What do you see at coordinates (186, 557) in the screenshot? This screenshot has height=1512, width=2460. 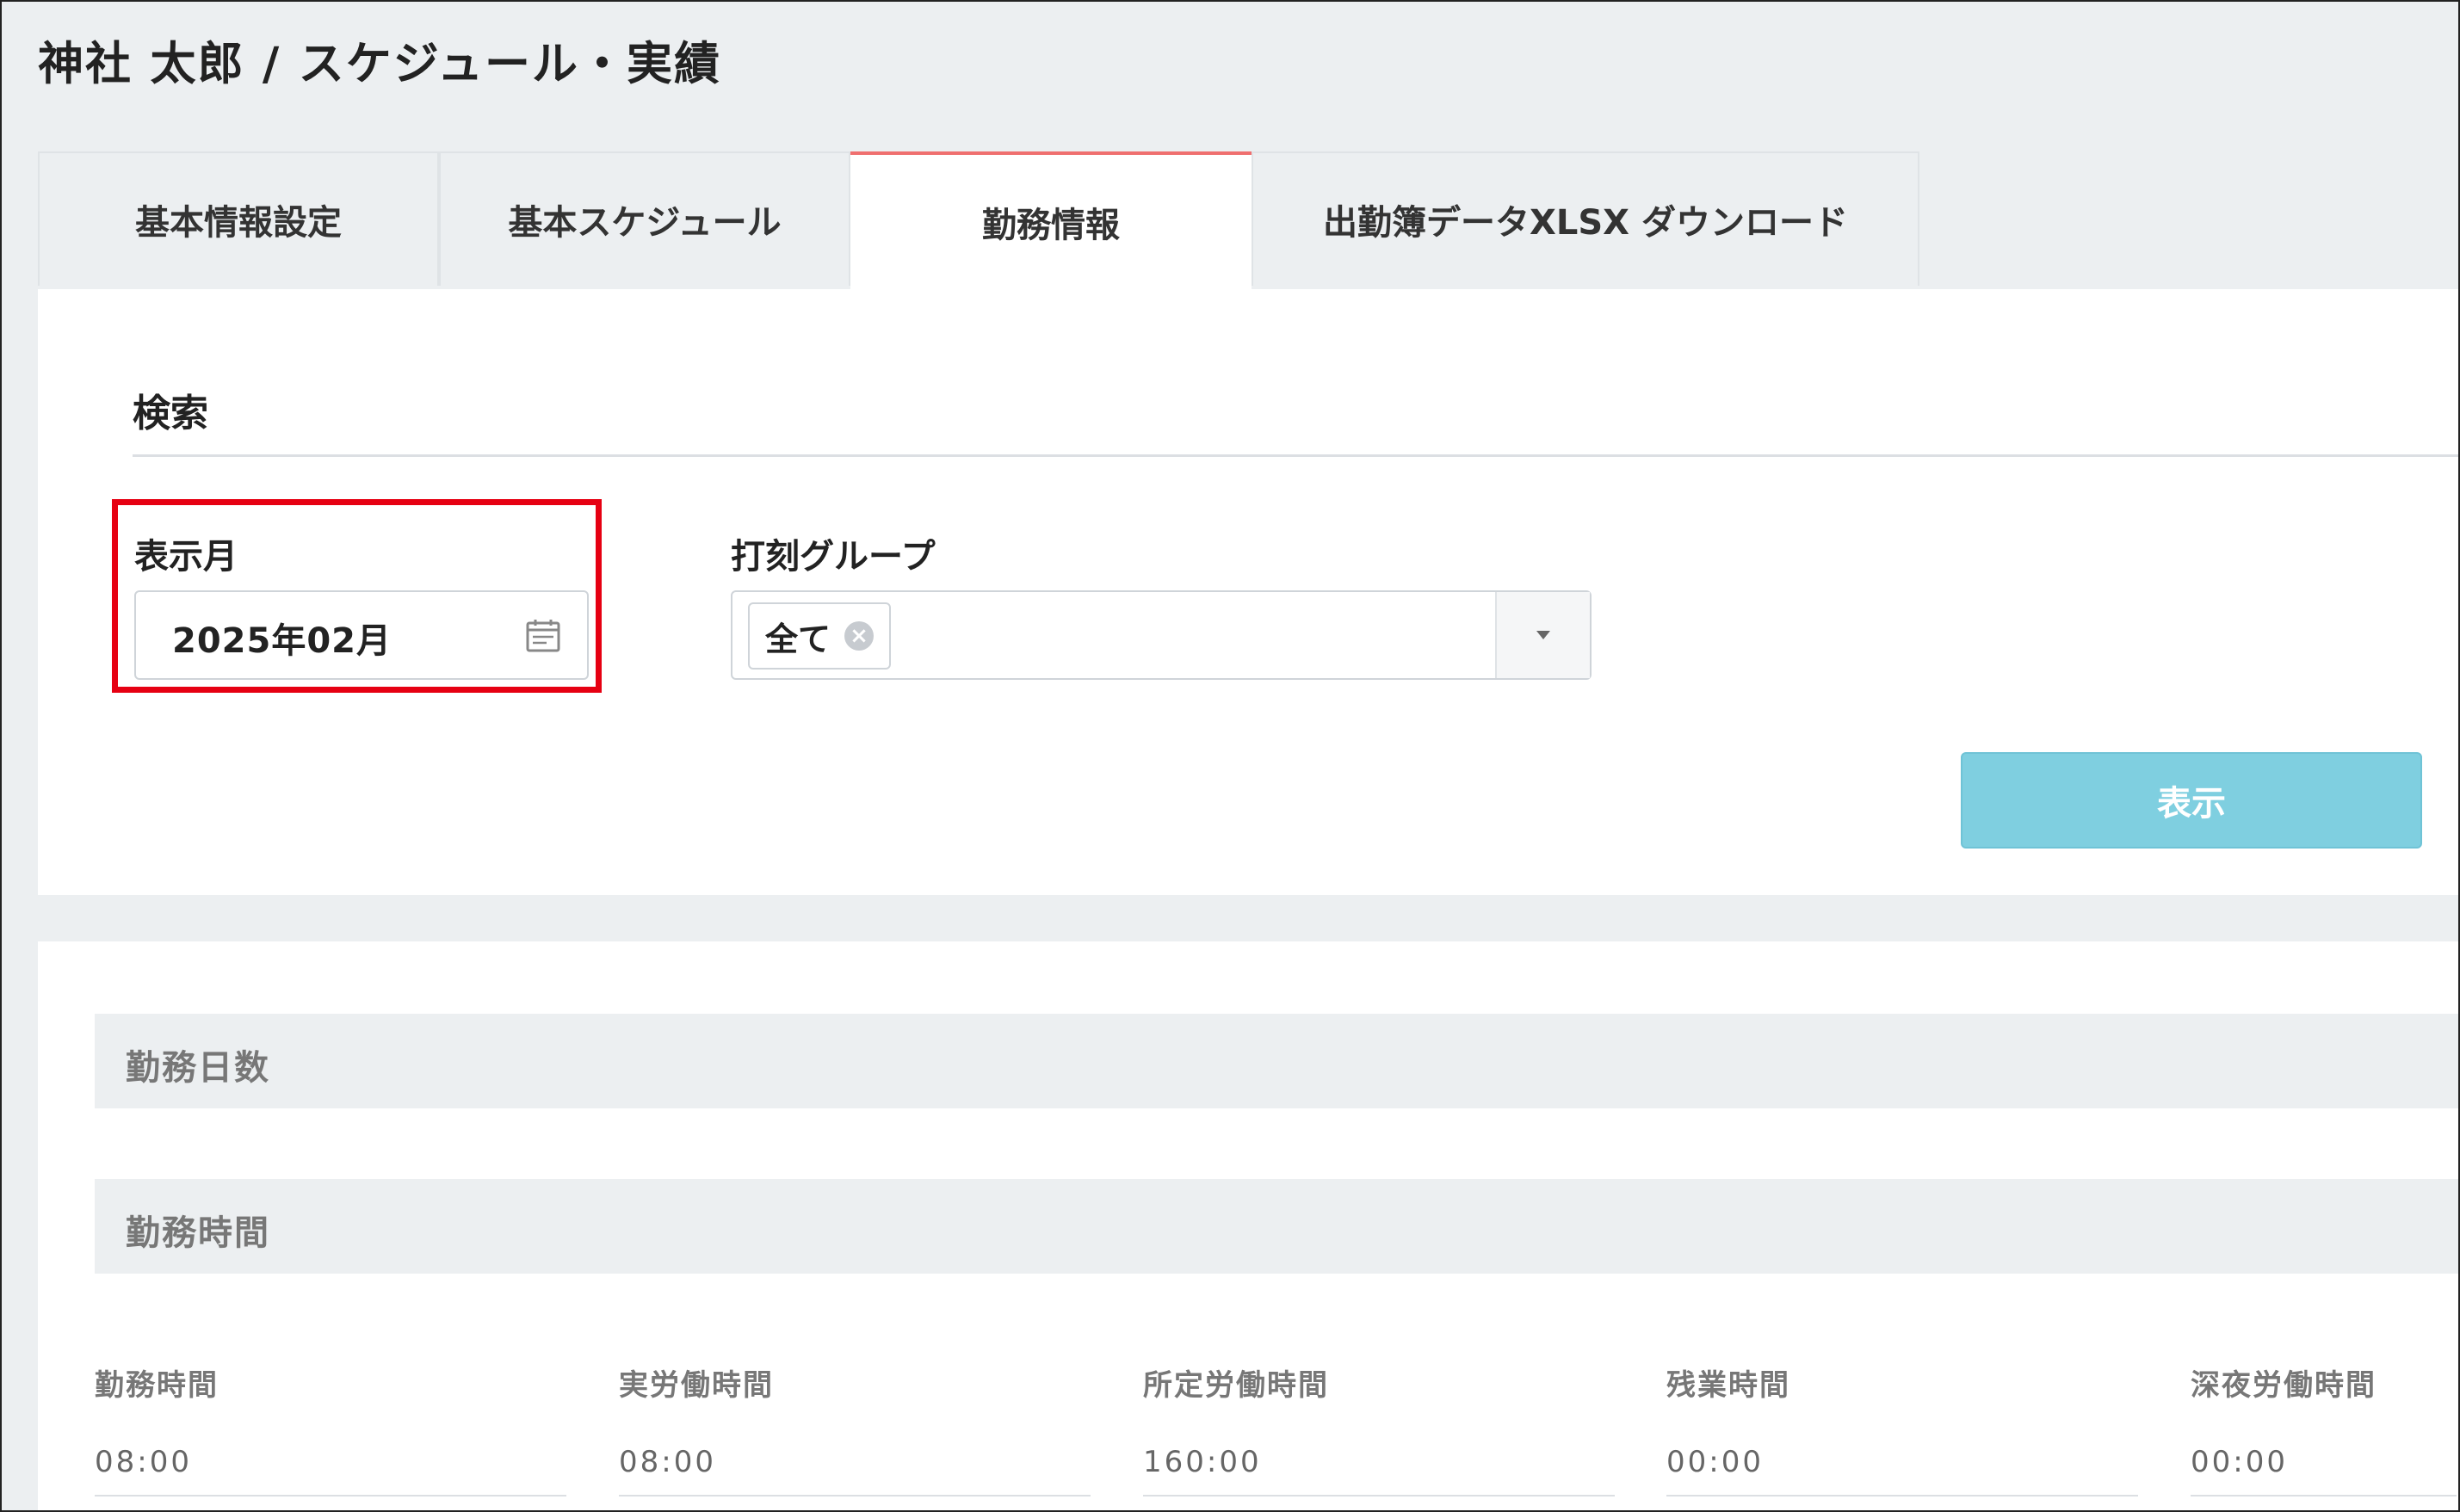 I see `month-label: 表示月` at bounding box center [186, 557].